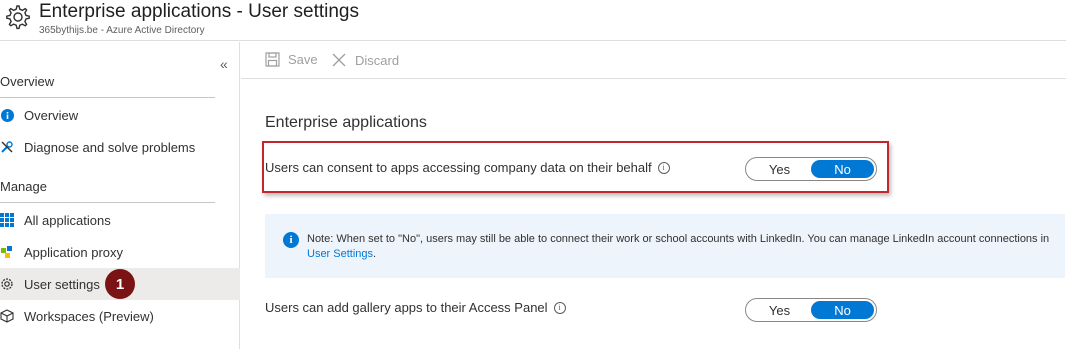  Describe the element at coordinates (73, 252) in the screenshot. I see `sidebar-item-label: Application proxy` at that location.